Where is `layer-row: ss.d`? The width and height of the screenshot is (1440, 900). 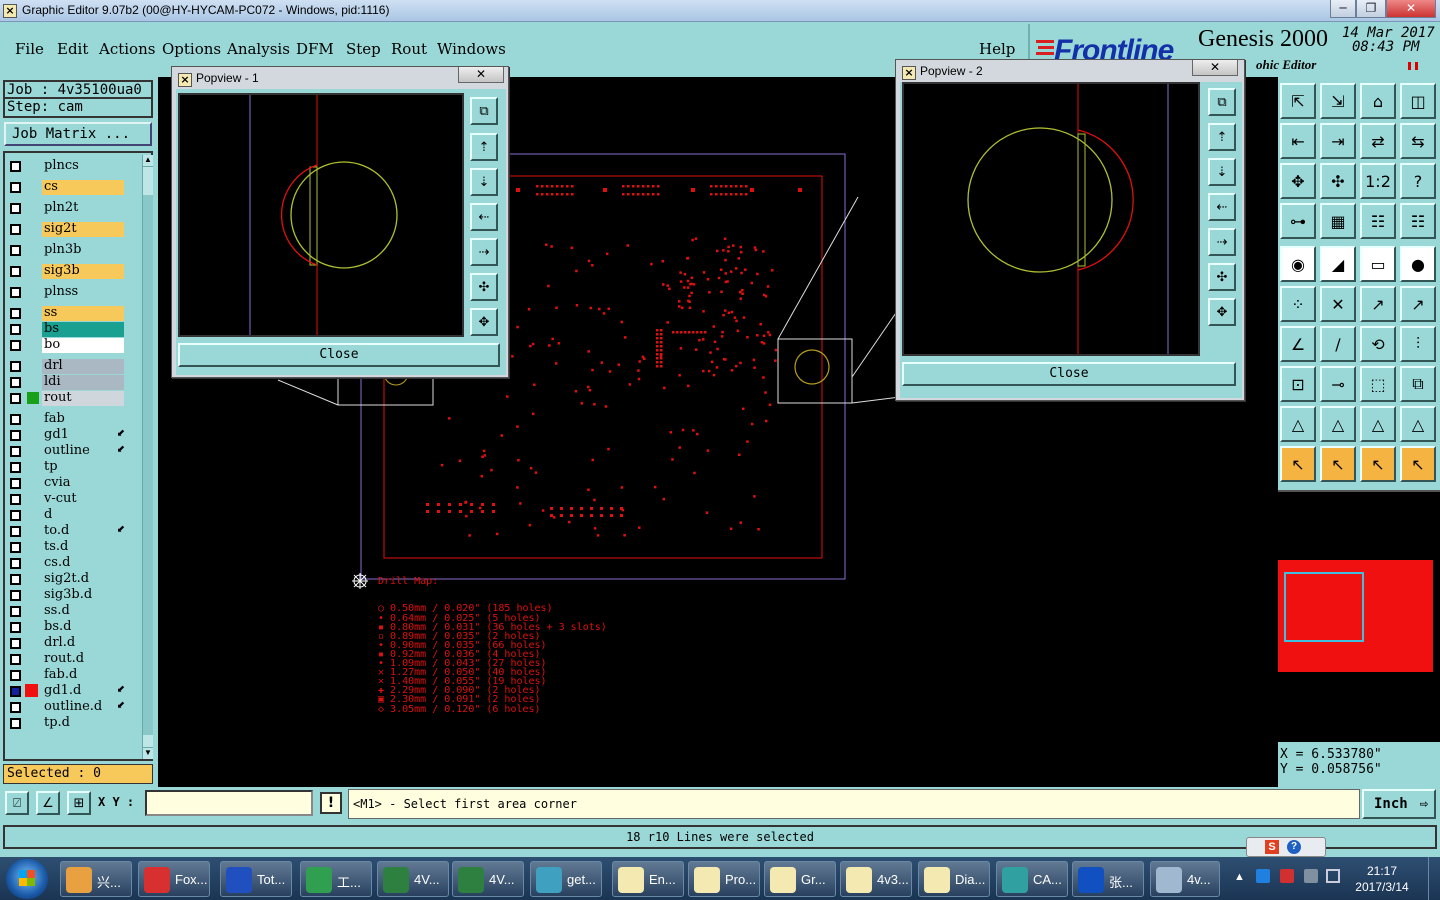
layer-row: ss.d is located at coordinates (67, 611).